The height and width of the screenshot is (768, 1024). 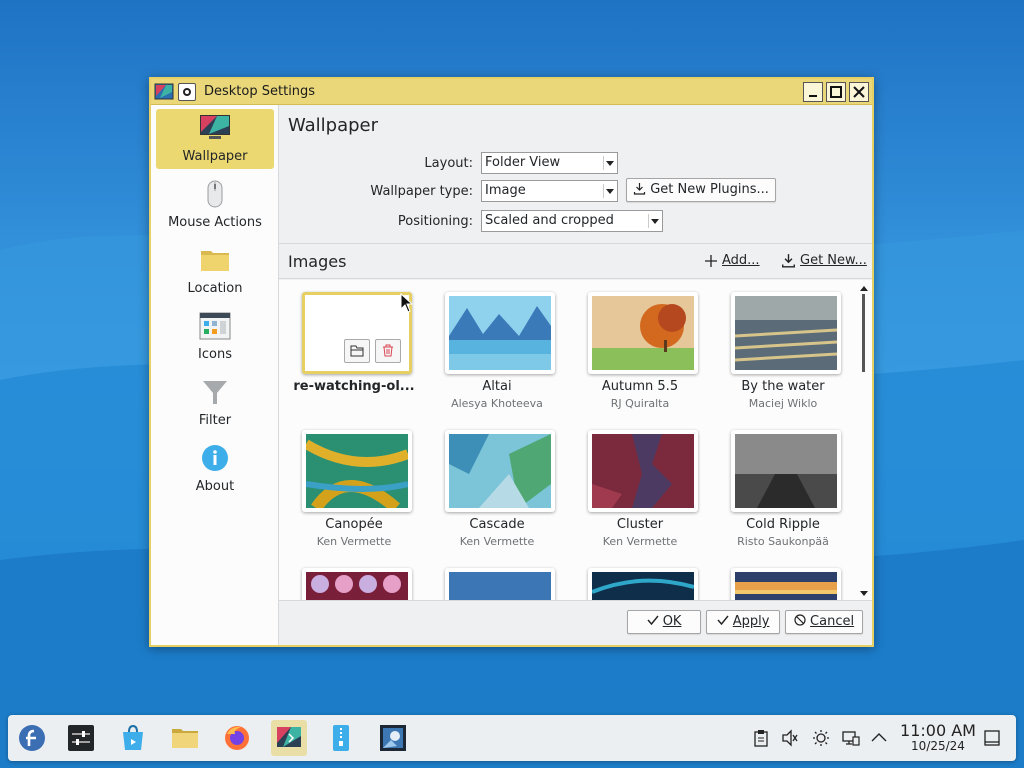 What do you see at coordinates (289, 738) in the screenshot?
I see `desktop-settings-icon` at bounding box center [289, 738].